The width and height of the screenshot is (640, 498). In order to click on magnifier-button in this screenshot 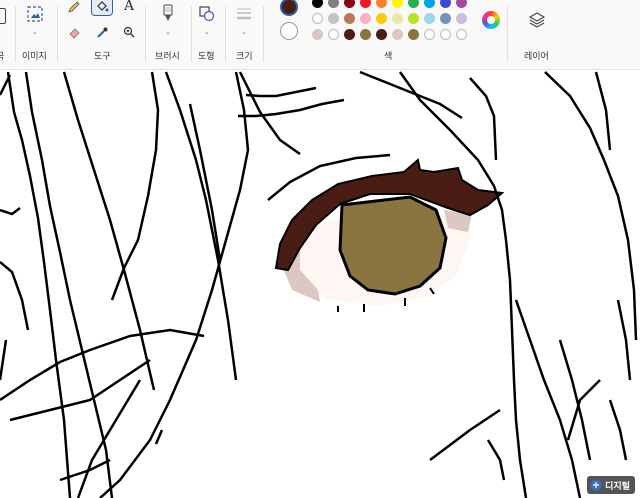, I will do `click(129, 32)`.